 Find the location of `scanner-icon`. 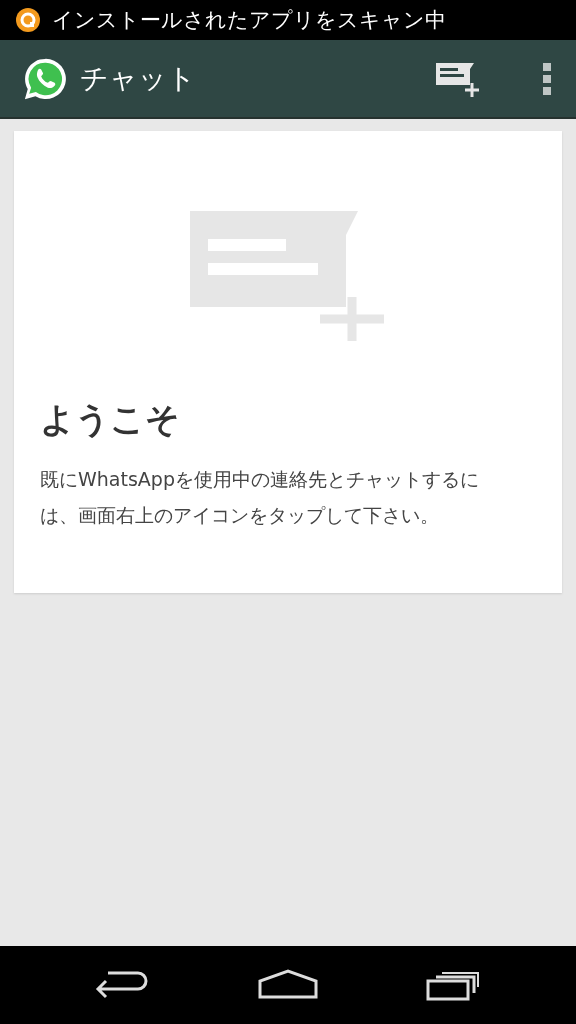

scanner-icon is located at coordinates (28, 20).